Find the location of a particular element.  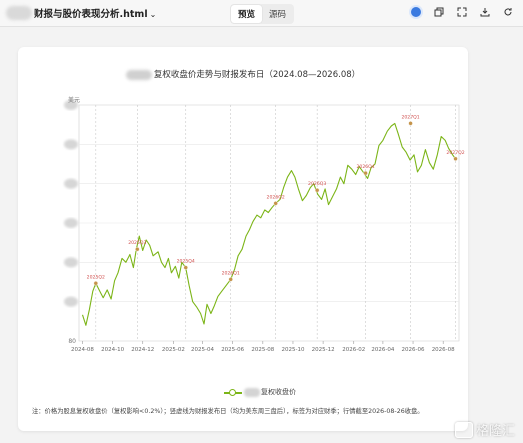

view-tabs: 预览 源码 is located at coordinates (262, 14).